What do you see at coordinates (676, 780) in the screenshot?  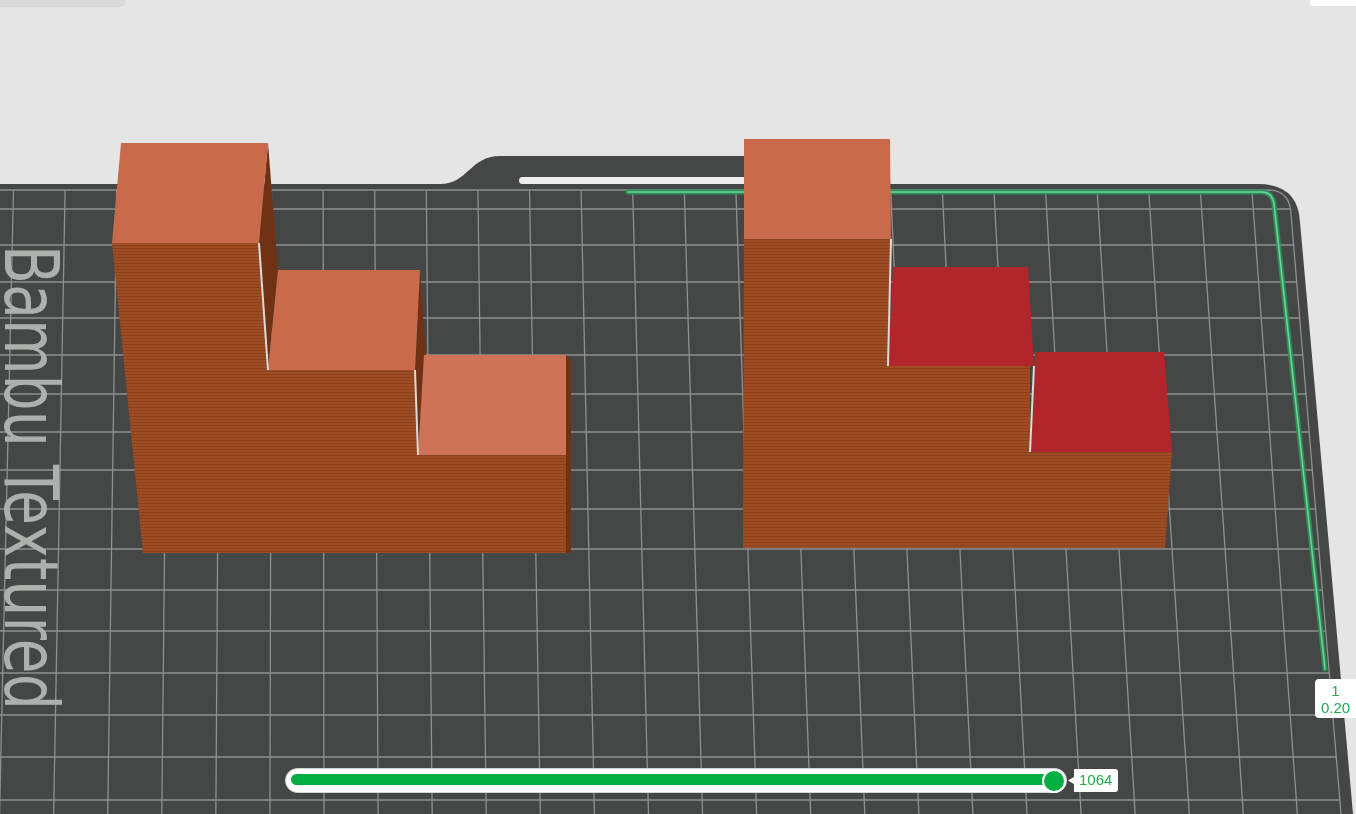 I see `move-slider` at bounding box center [676, 780].